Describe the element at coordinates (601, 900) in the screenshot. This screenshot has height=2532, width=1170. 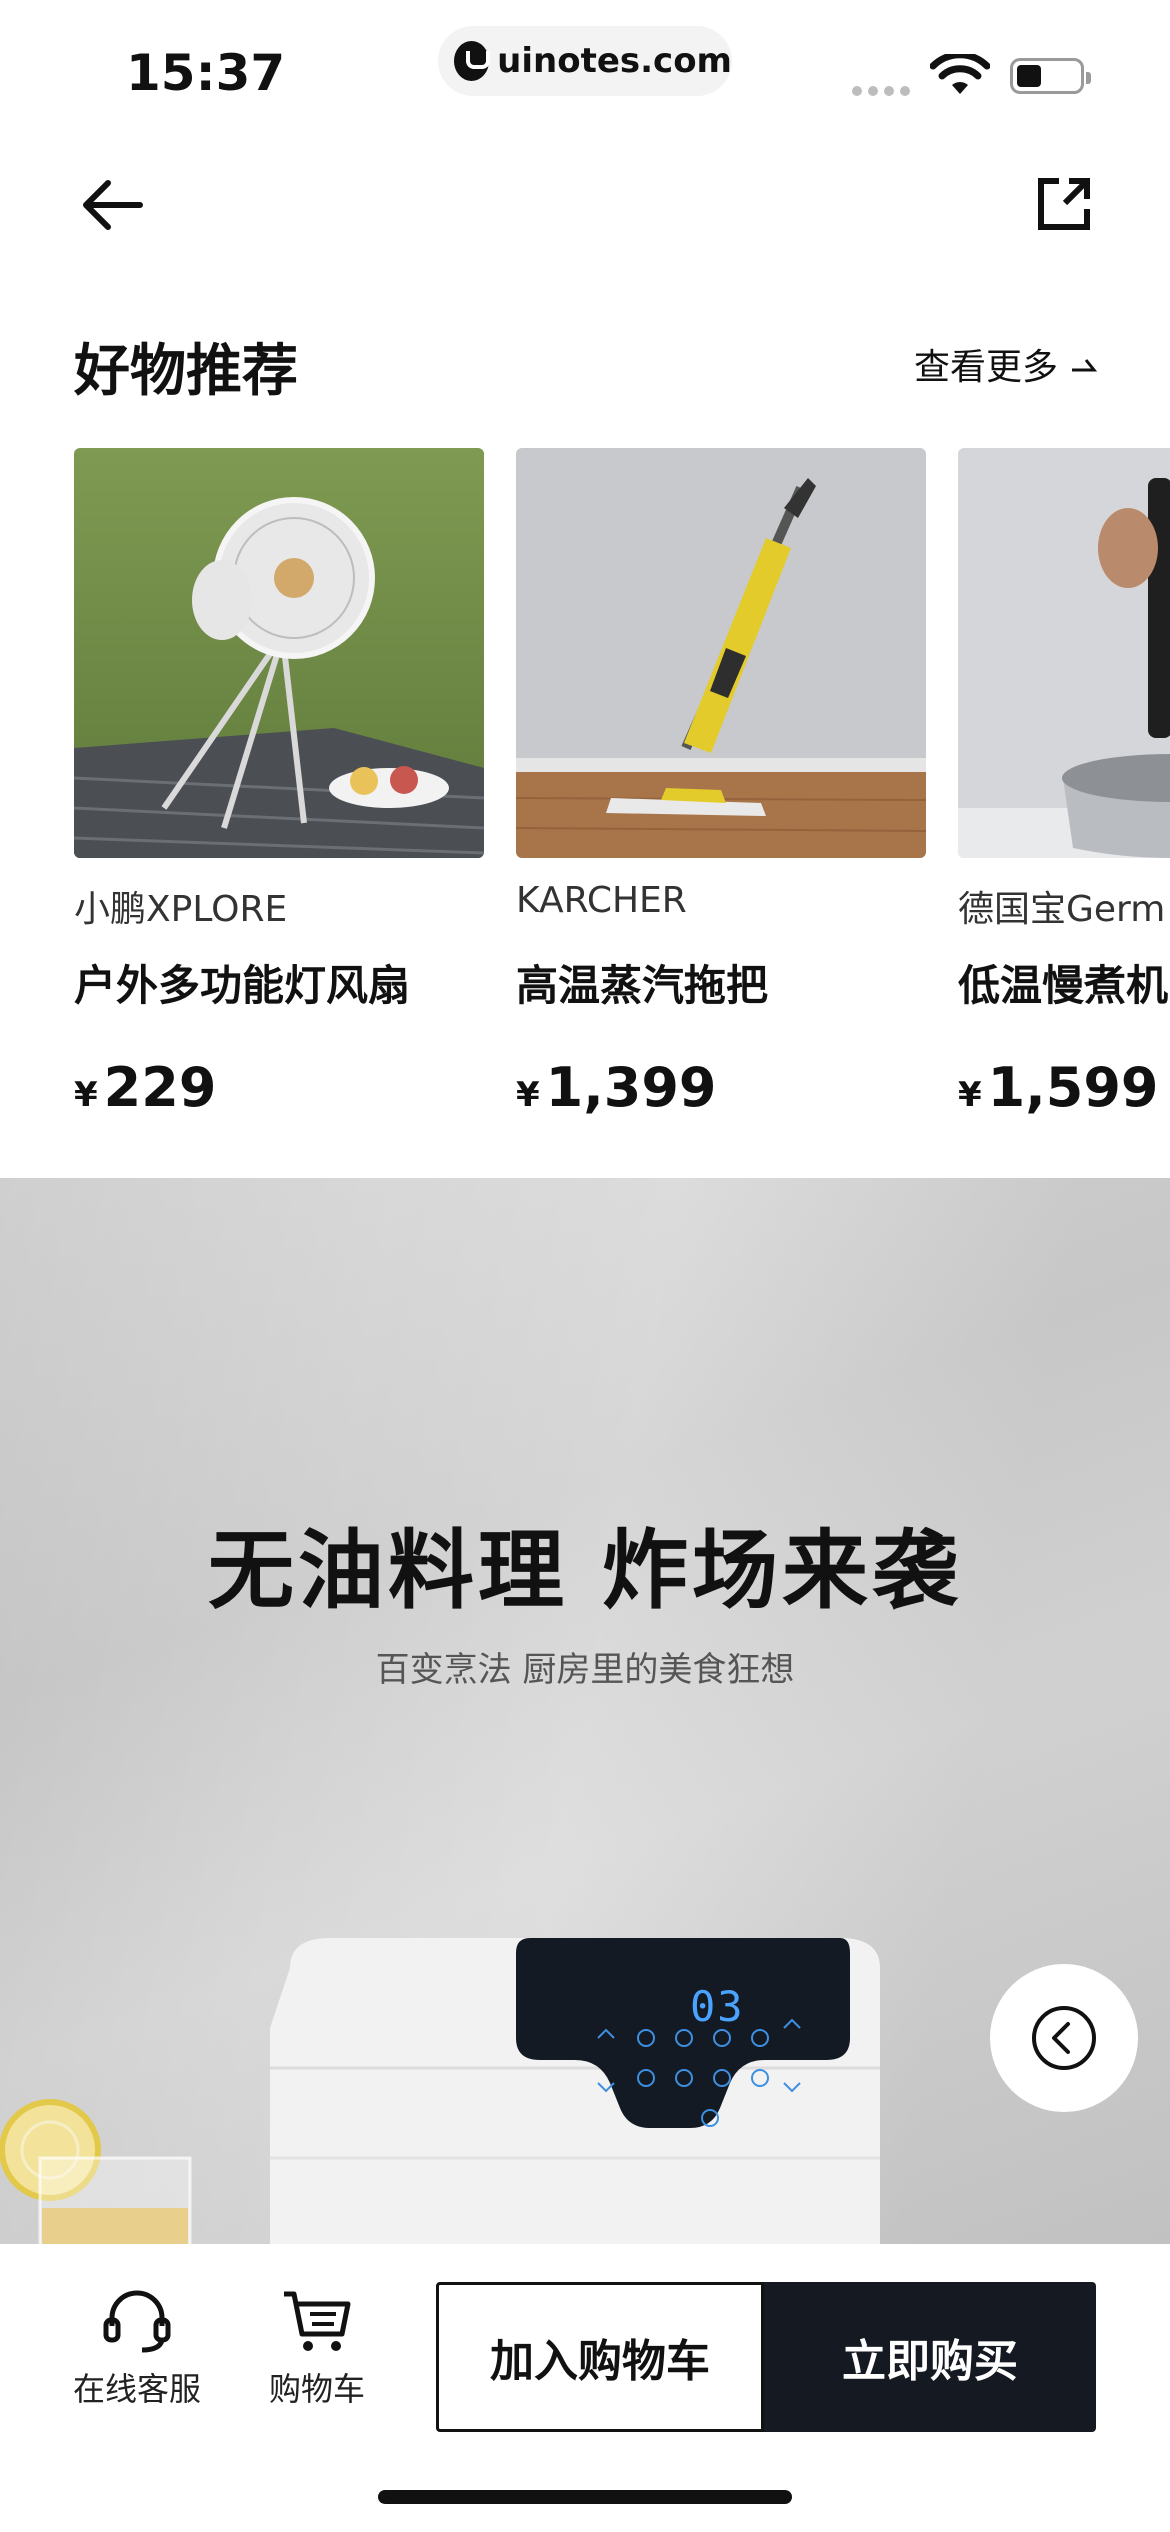
I see `product-brand: KARCHER` at that location.